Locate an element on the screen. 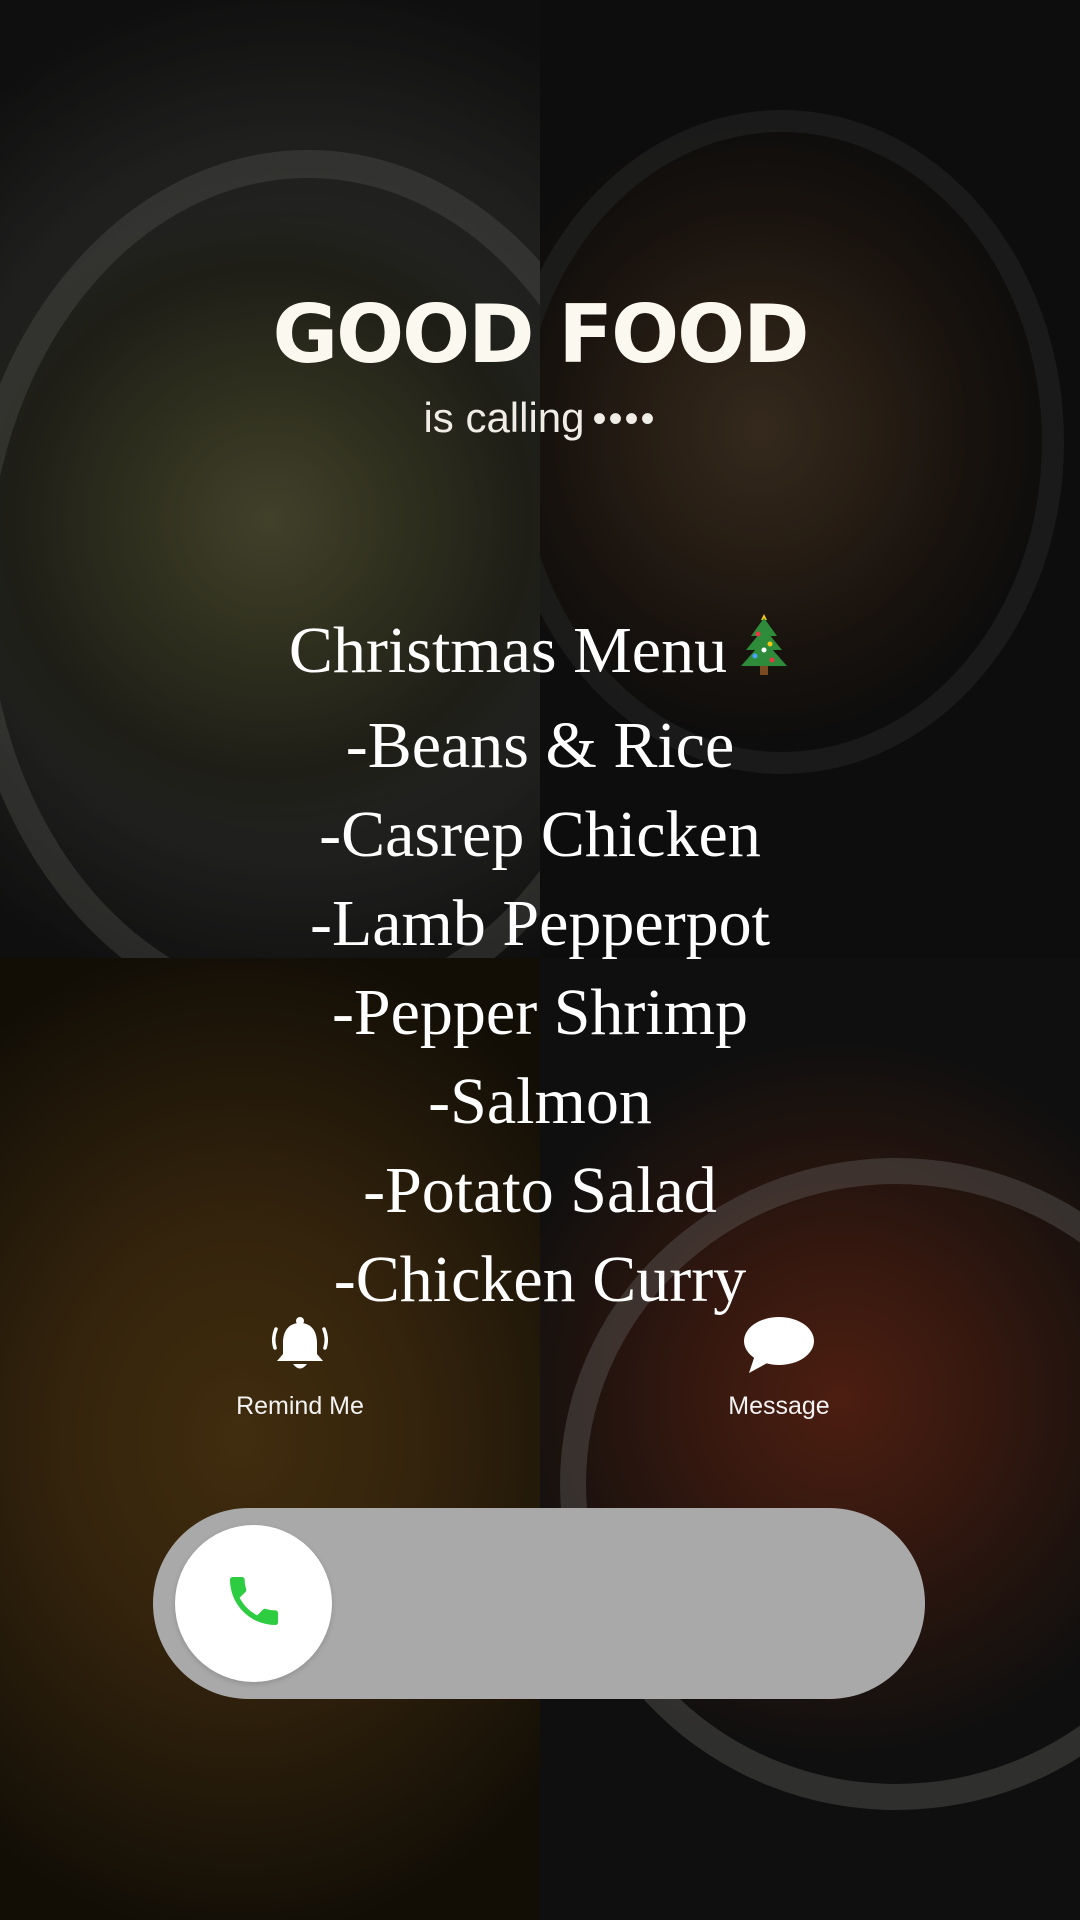 The height and width of the screenshot is (1920, 1080). chat-bubble-icon is located at coordinates (779, 1349).